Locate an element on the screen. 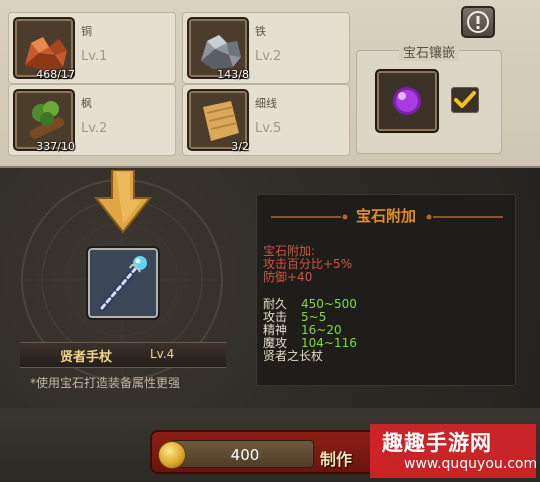 This screenshot has height=482, width=540. gem-slot is located at coordinates (407, 101).